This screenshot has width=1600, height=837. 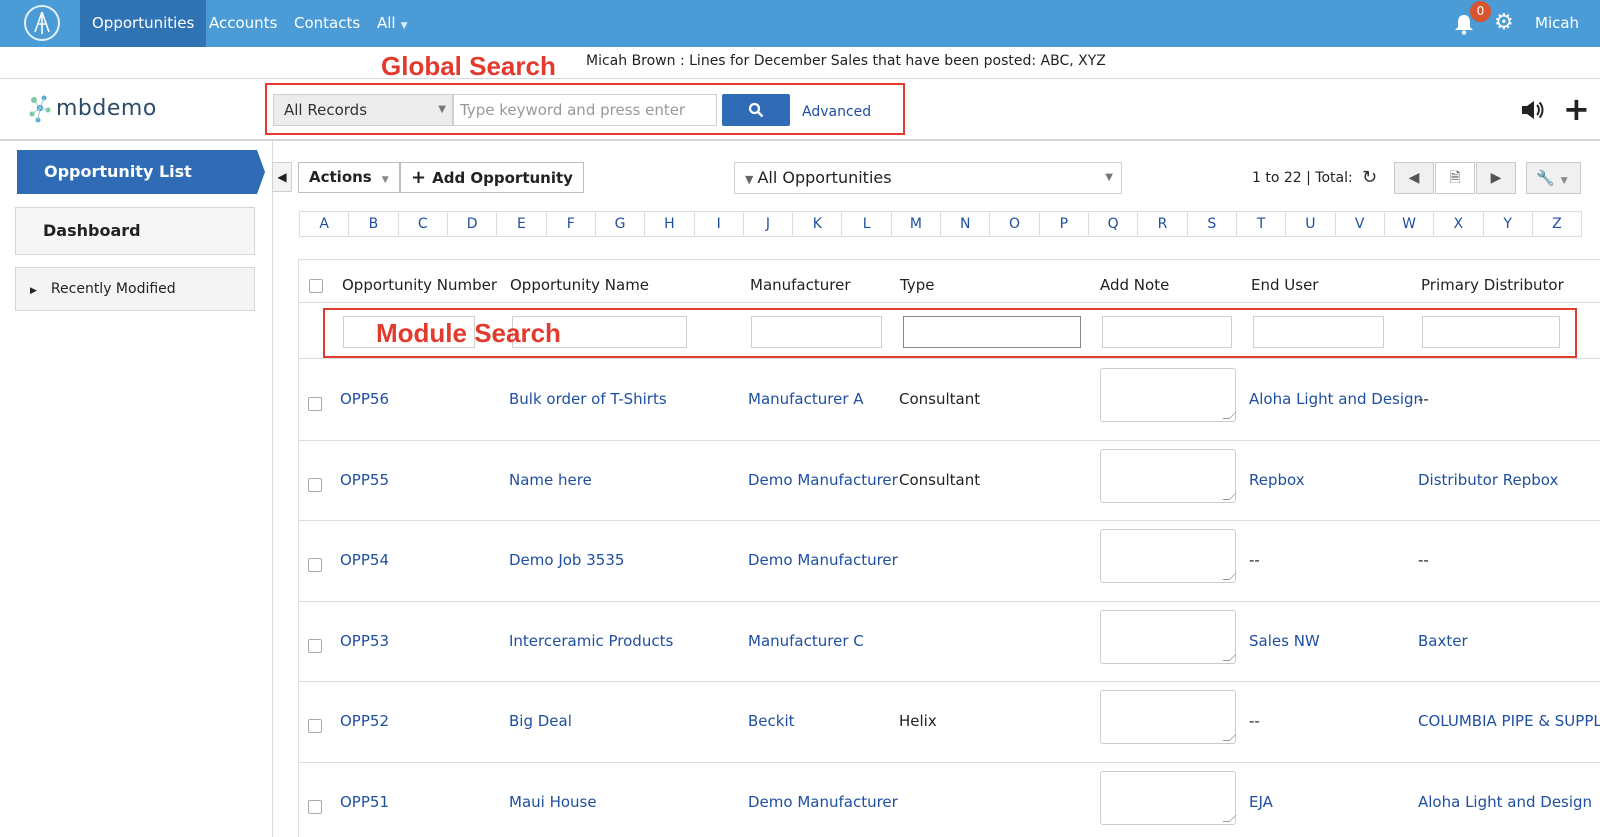 What do you see at coordinates (553, 802) in the screenshot?
I see `opportunity-name-link: Maui House` at bounding box center [553, 802].